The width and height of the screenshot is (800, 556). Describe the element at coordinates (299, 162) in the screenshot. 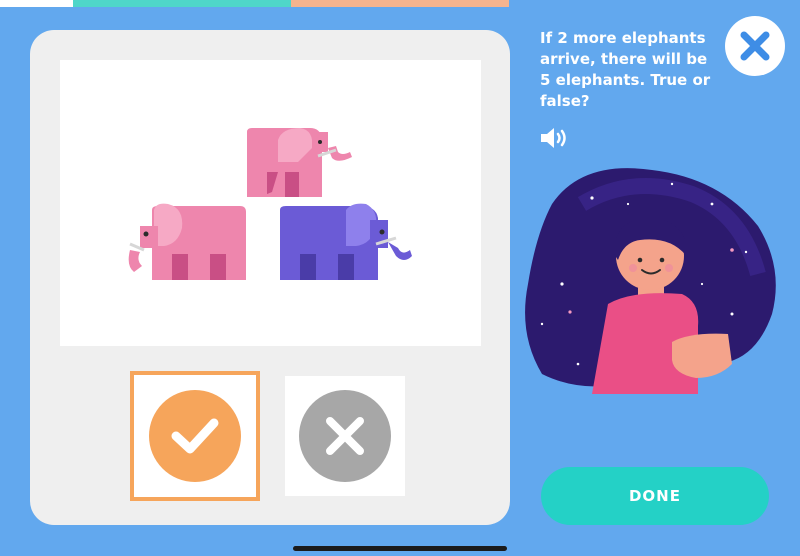

I see `elephant-pink-top` at that location.